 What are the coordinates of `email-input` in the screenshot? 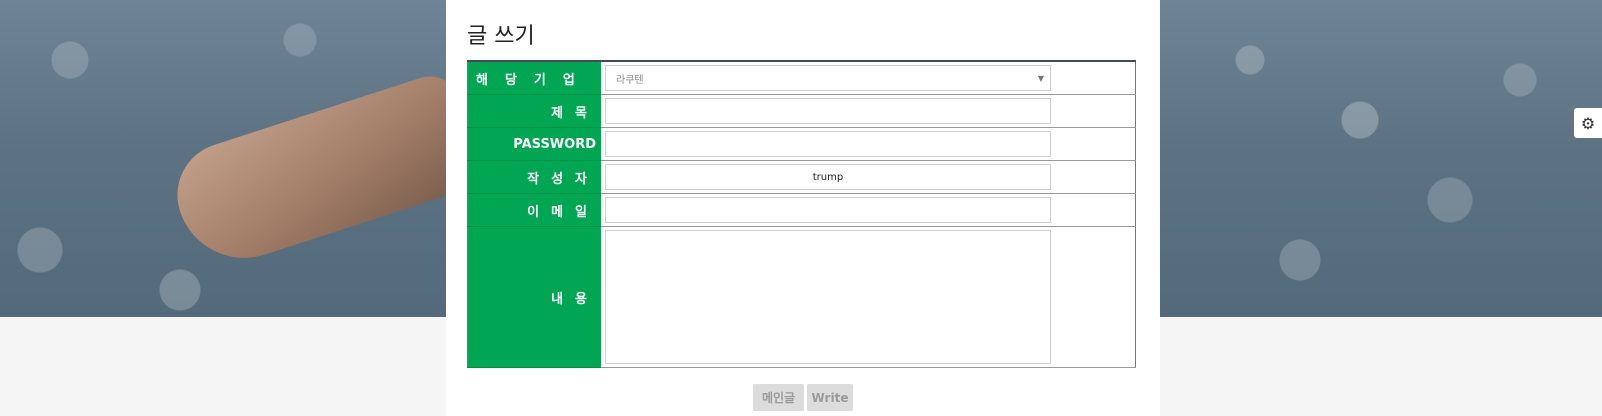 It's located at (828, 210).